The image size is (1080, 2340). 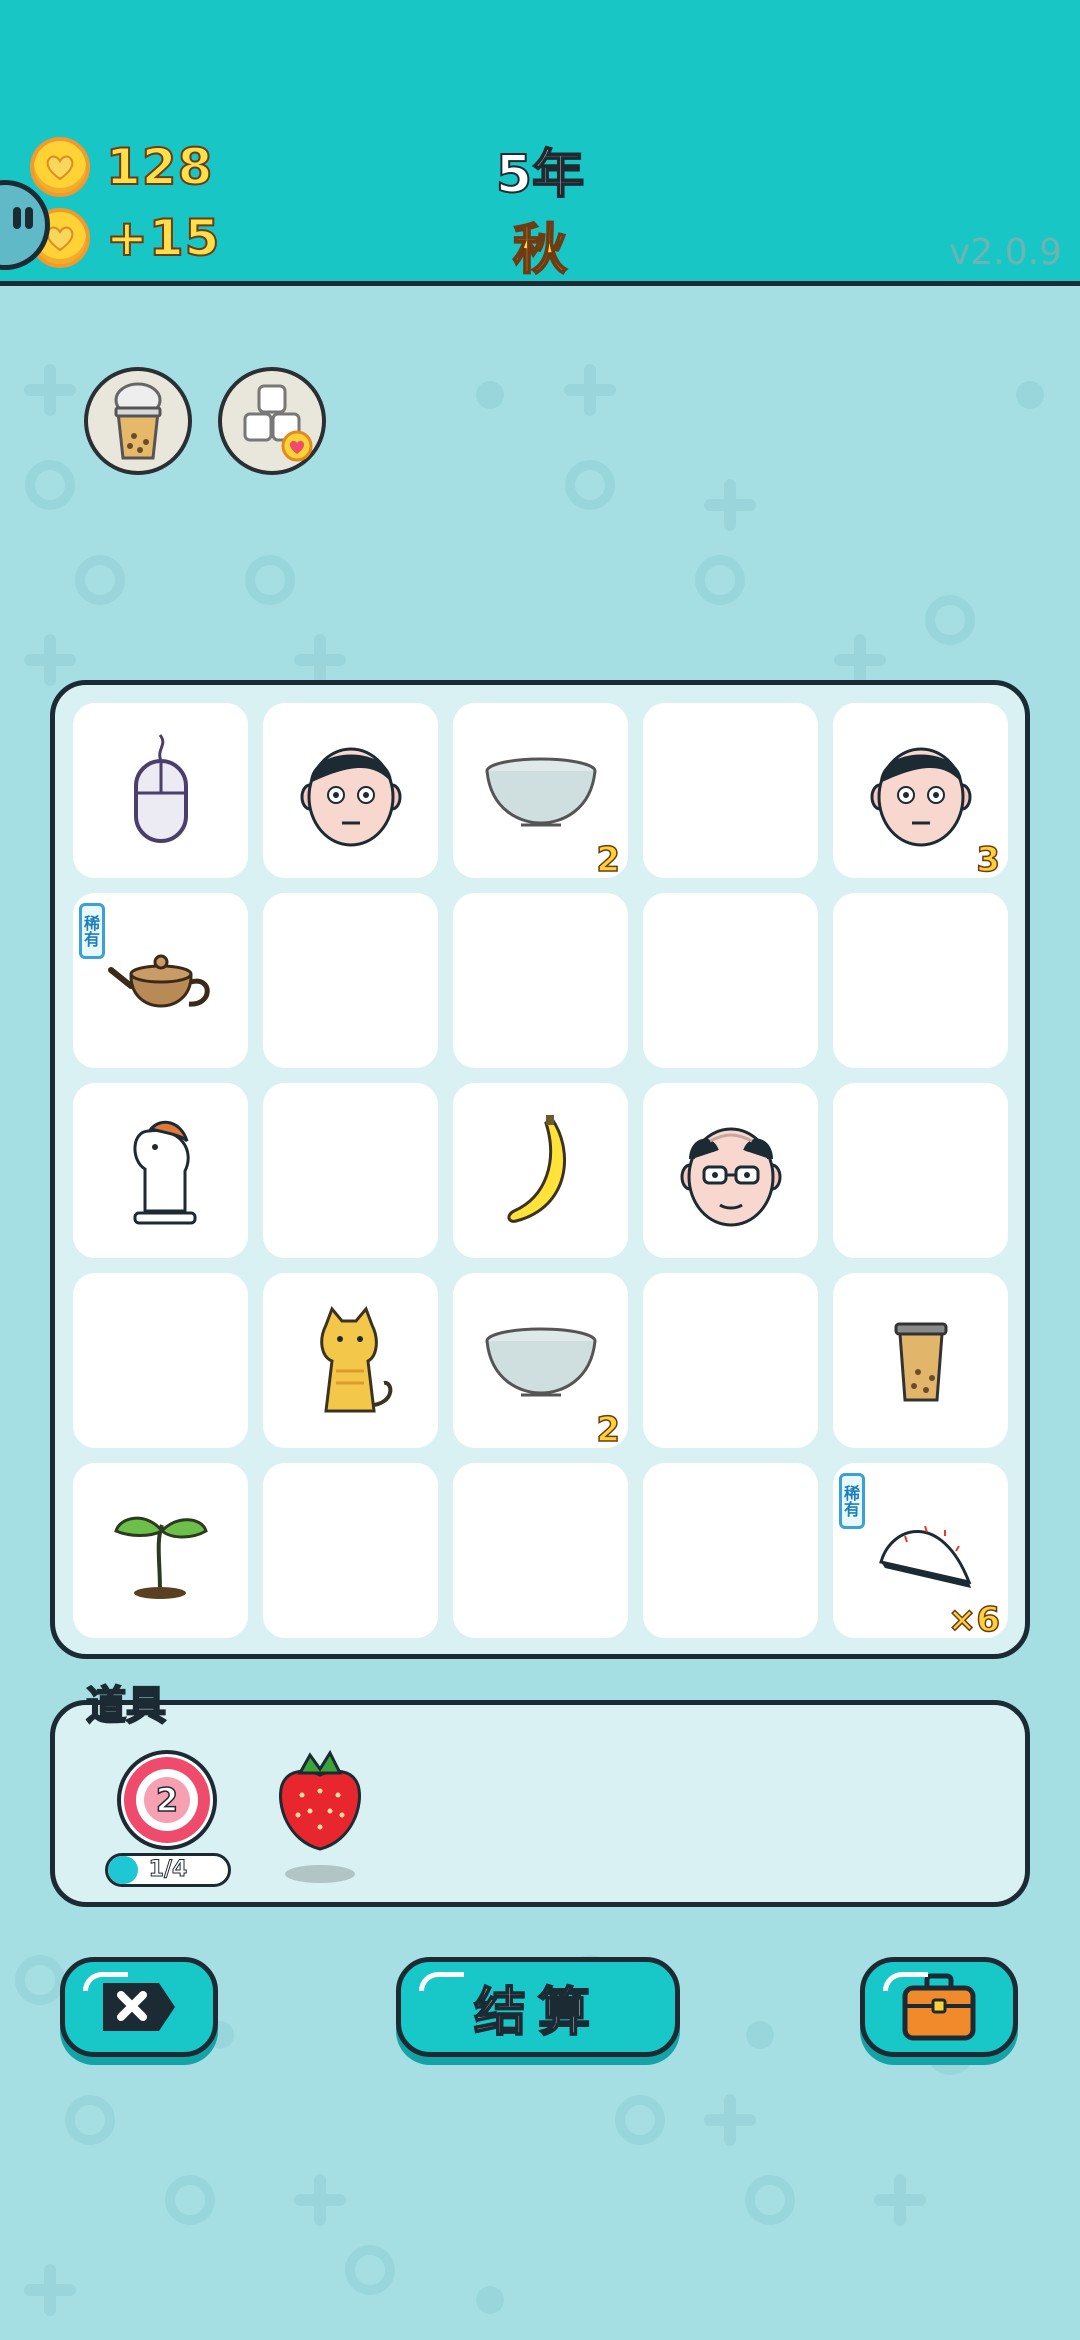 I want to click on effect-bubble-tea, so click(x=138, y=421).